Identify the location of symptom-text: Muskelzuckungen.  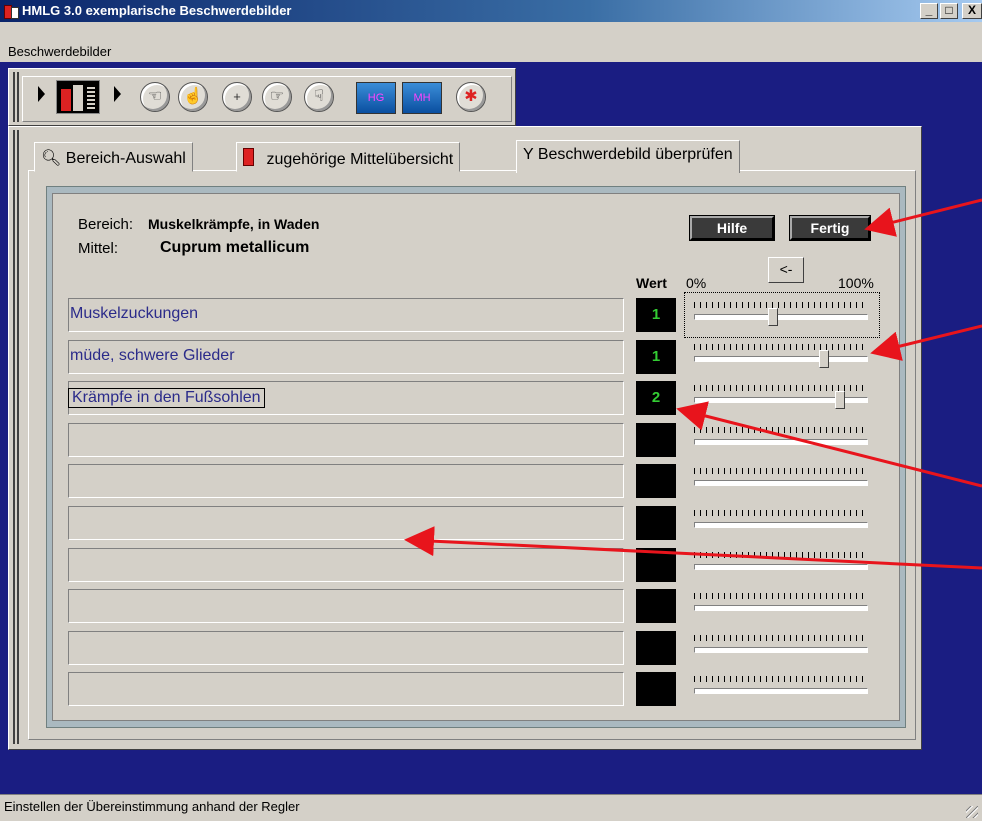
(134, 313).